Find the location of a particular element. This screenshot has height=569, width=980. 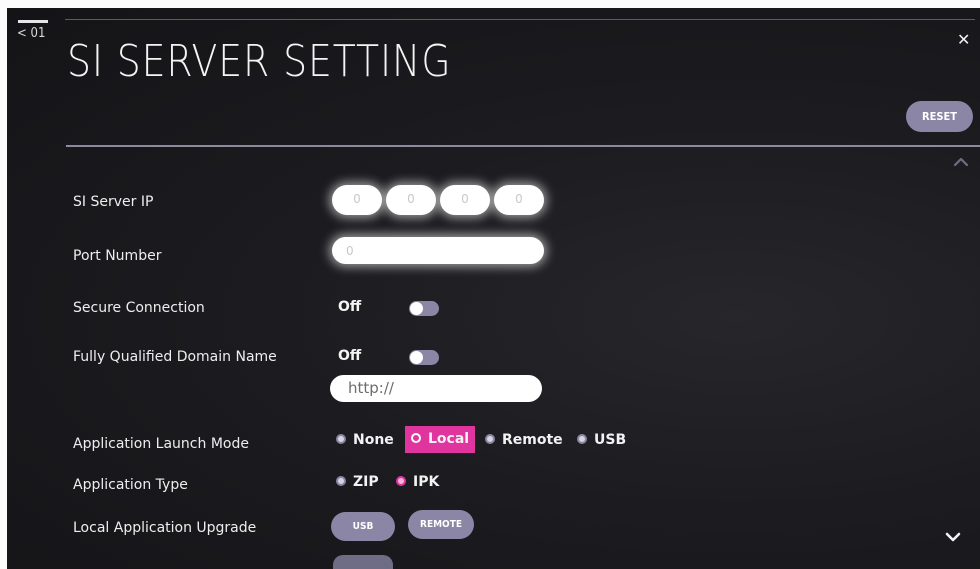

reset-button: RESET is located at coordinates (939, 116).